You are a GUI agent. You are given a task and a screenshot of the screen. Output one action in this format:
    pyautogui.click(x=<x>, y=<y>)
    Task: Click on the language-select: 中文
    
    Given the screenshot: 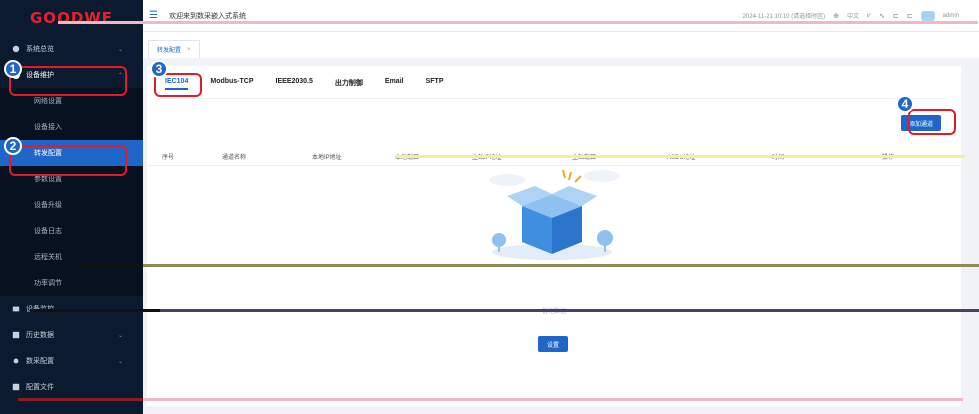 What is the action you would take?
    pyautogui.click(x=853, y=15)
    